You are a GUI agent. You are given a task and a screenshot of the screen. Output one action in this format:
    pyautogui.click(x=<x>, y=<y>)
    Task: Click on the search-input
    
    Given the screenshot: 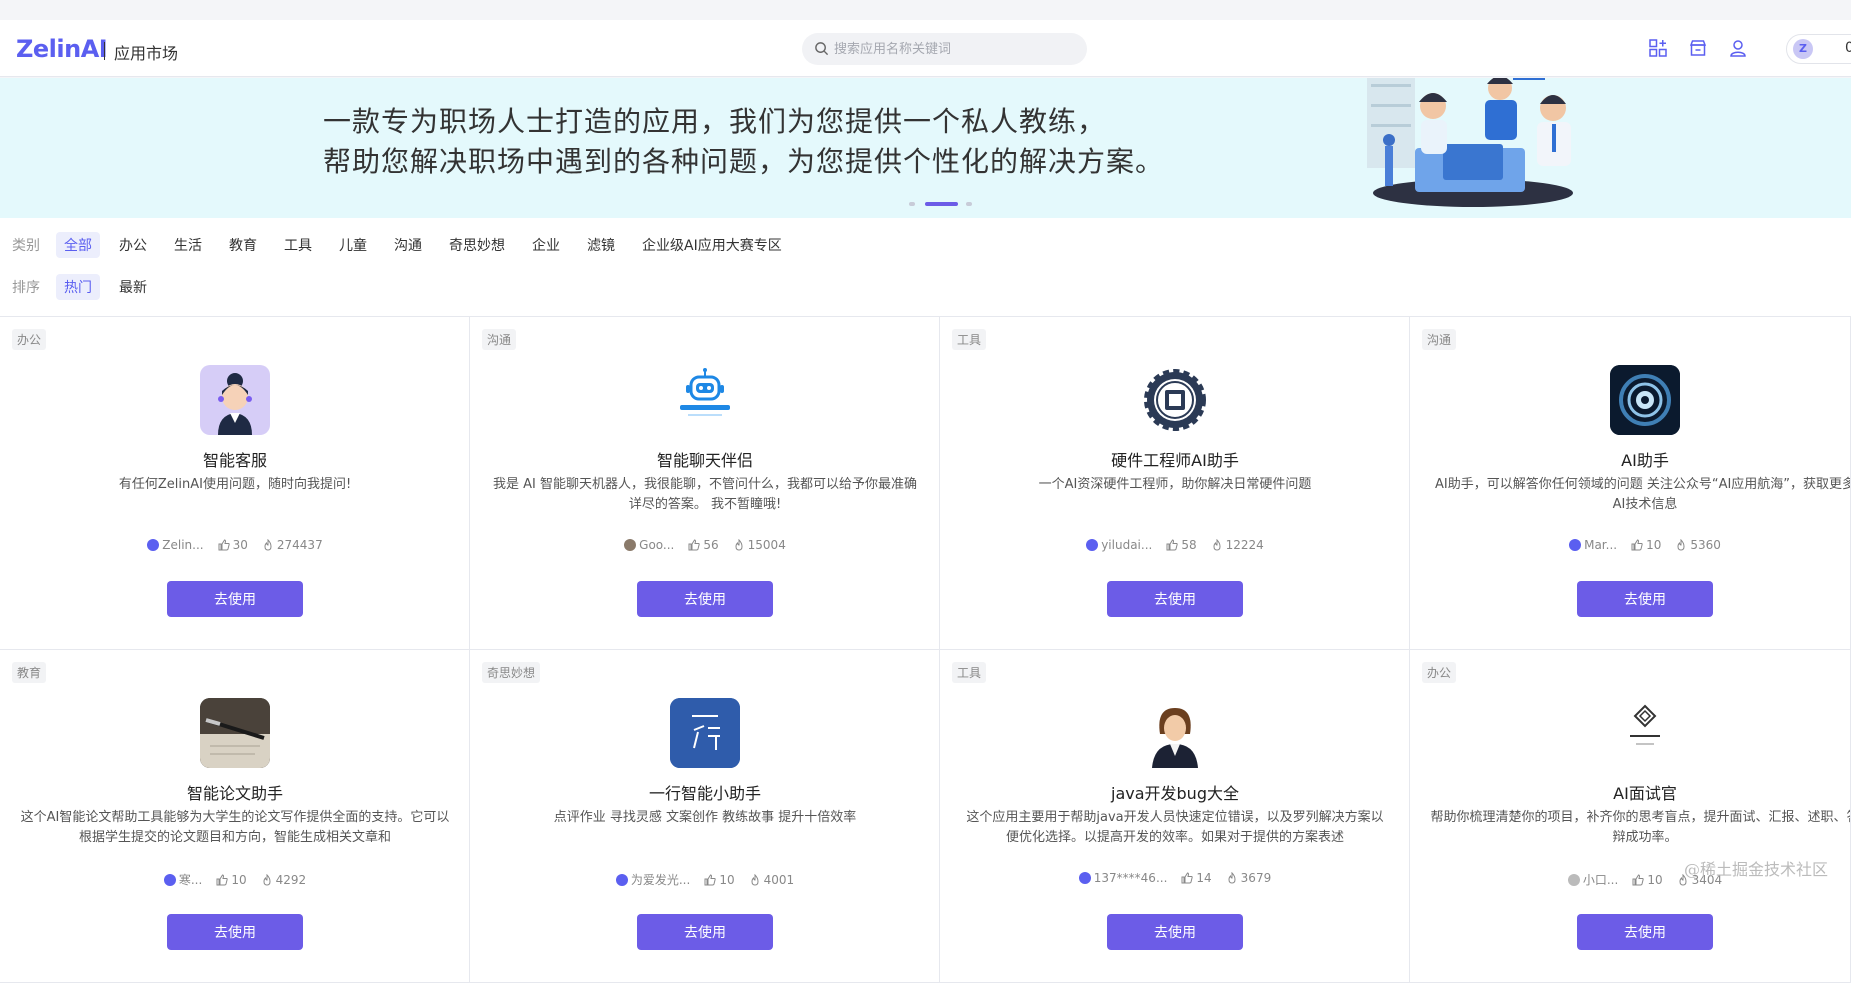 What is the action you would take?
    pyautogui.click(x=954, y=49)
    